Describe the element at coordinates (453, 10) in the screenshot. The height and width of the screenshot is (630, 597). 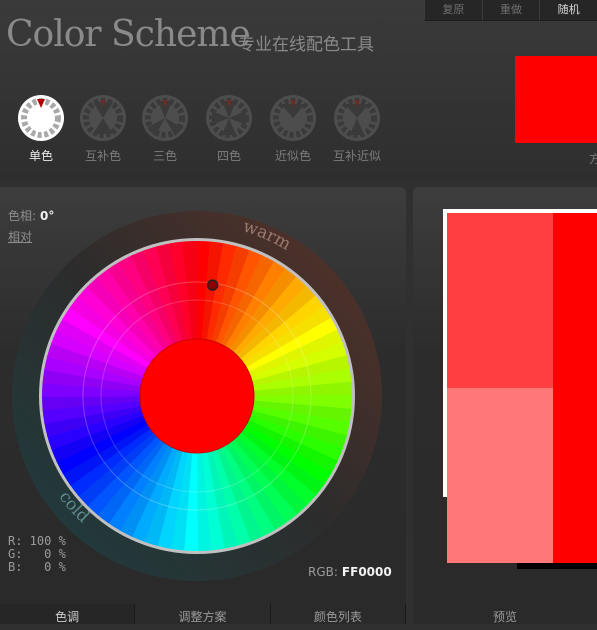
I see `undo-button: 复原` at that location.